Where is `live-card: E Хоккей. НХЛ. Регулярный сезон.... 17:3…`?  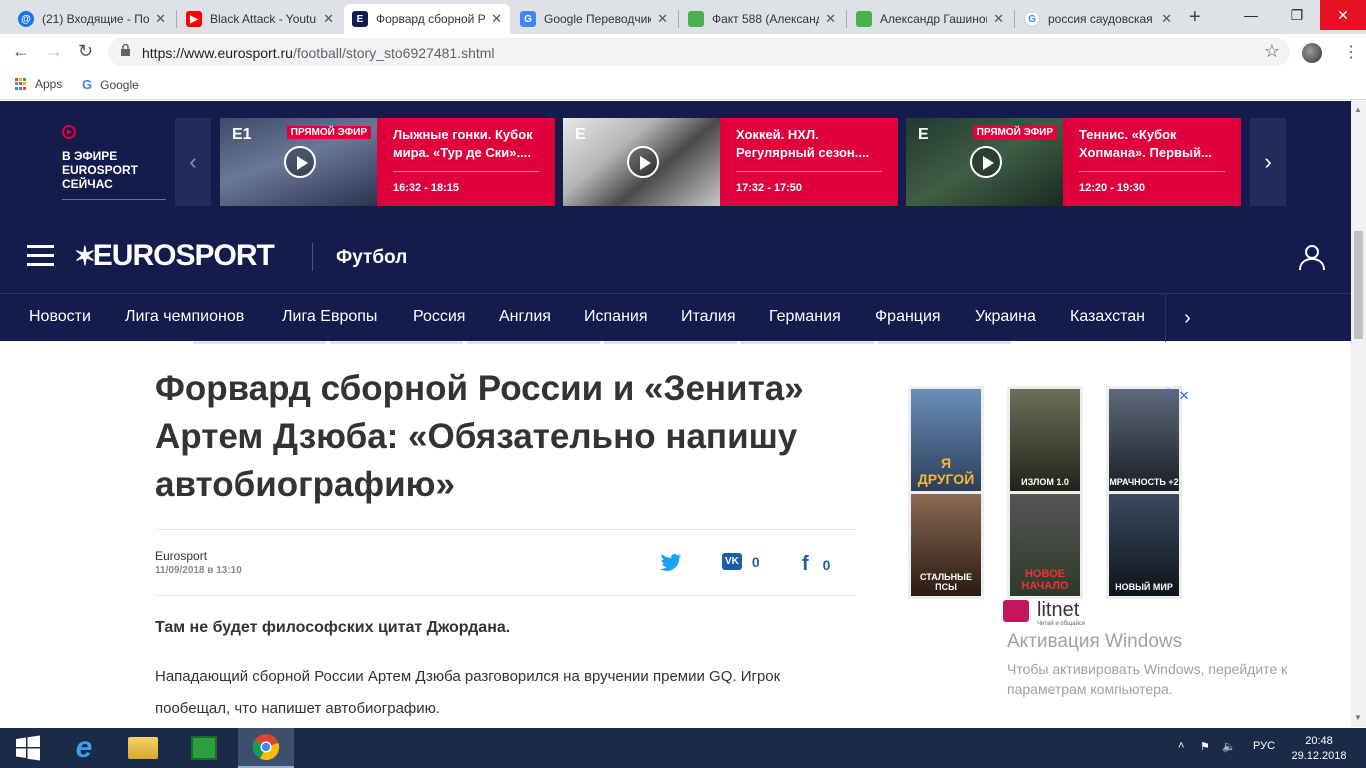
live-card: E Хоккей. НХЛ. Регулярный сезон.... 17:3… is located at coordinates (730, 162).